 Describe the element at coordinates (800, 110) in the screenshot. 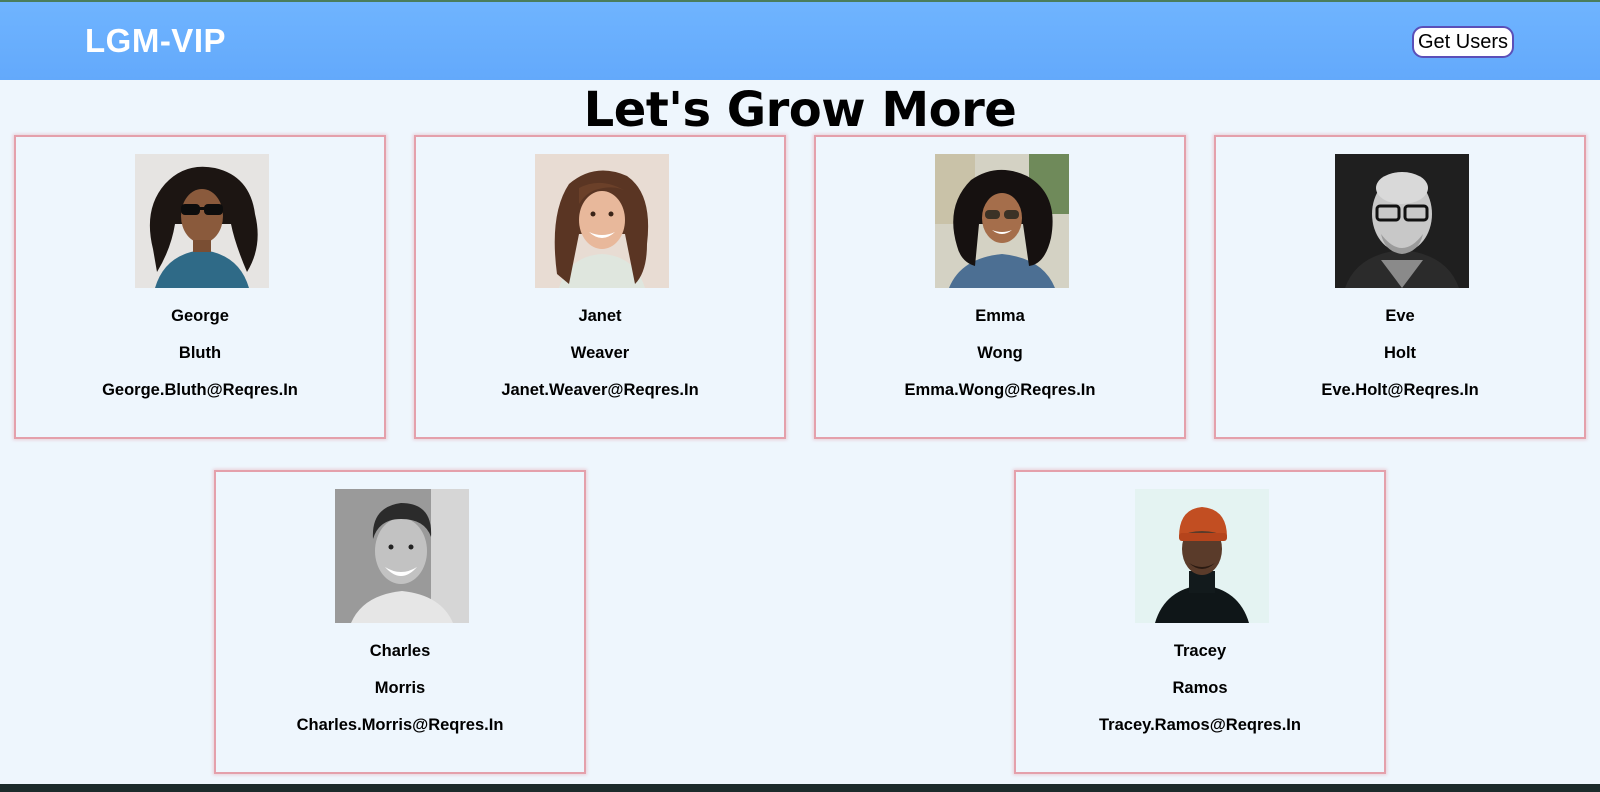

I see `page-title: Let's Grow More` at that location.